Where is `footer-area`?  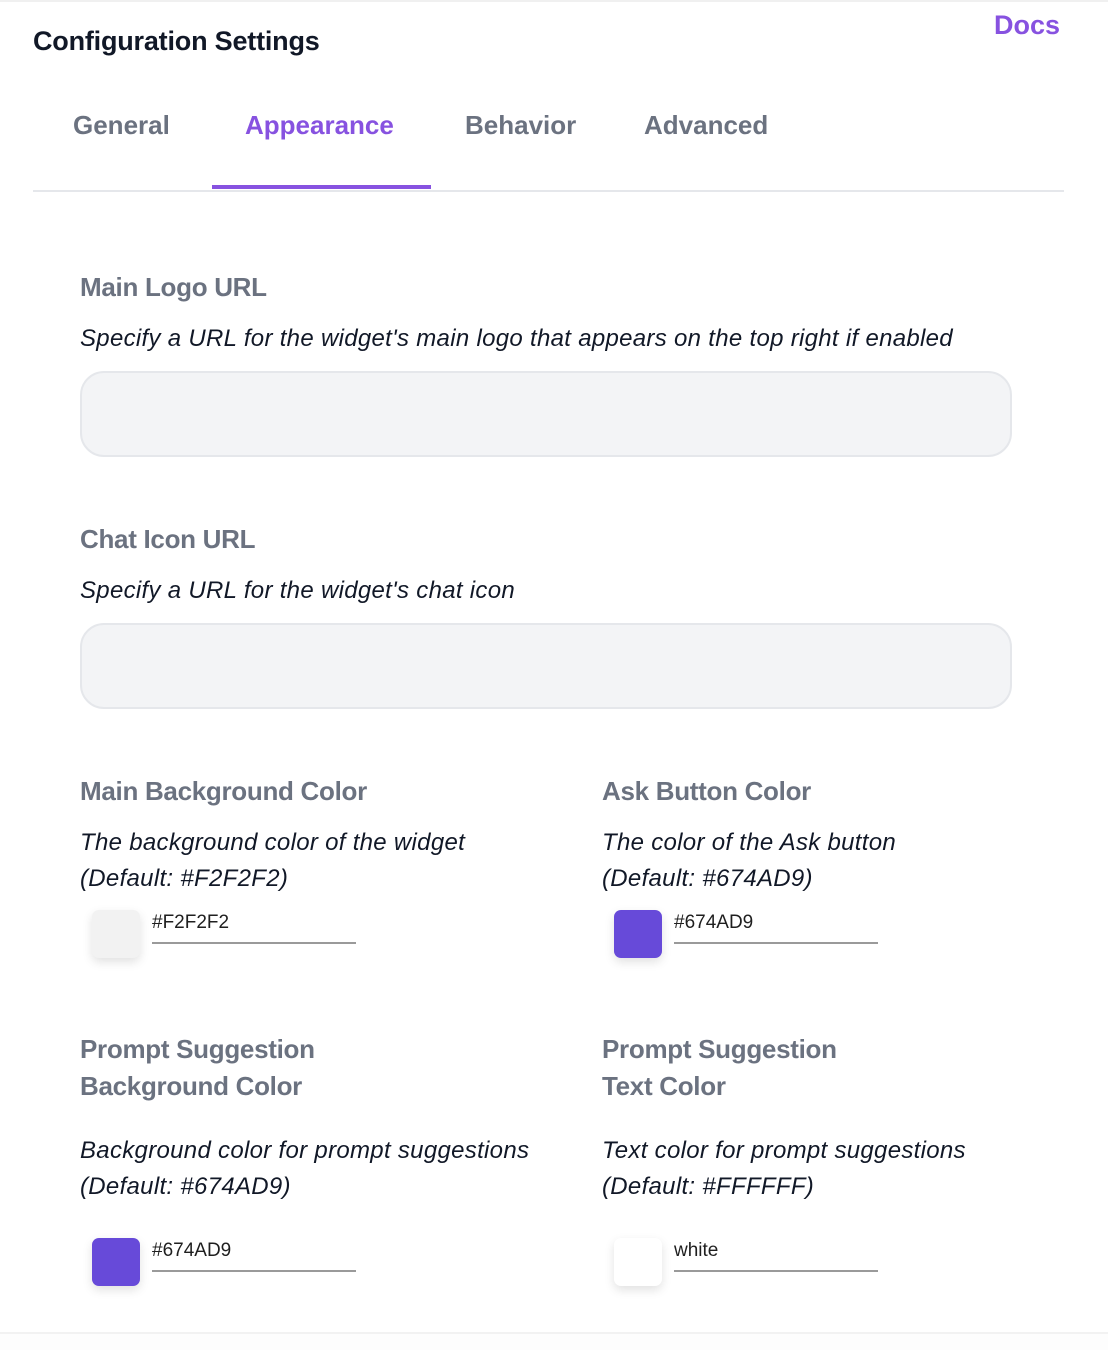
footer-area is located at coordinates (554, 1342).